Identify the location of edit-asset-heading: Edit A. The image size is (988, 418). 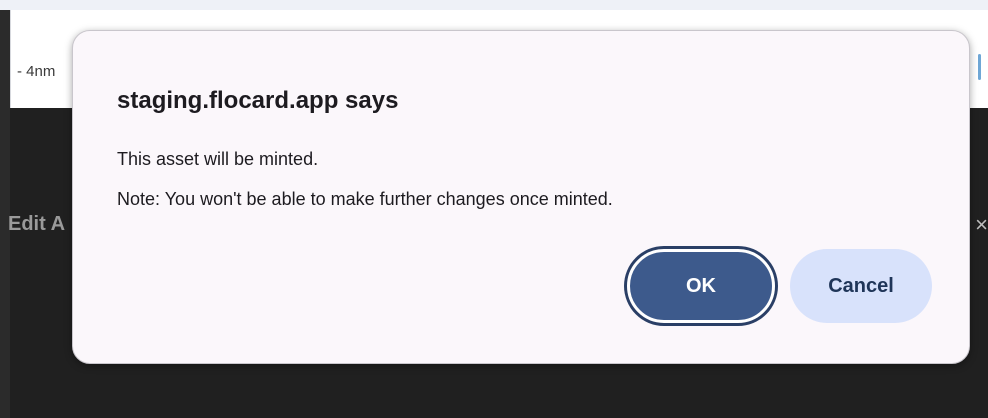
(37, 224).